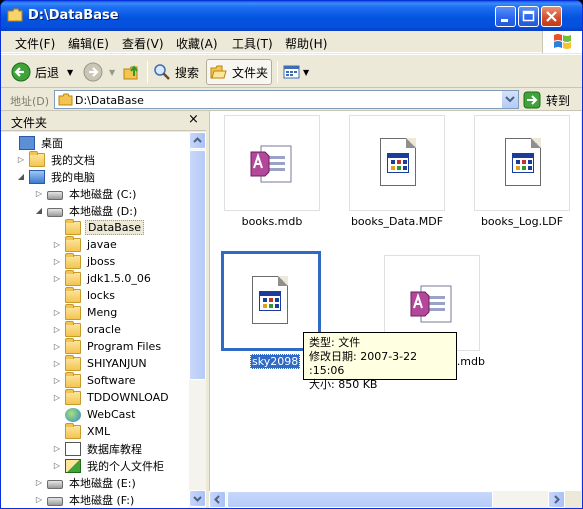  I want to click on tree-item: ▷ javae, so click(86, 244).